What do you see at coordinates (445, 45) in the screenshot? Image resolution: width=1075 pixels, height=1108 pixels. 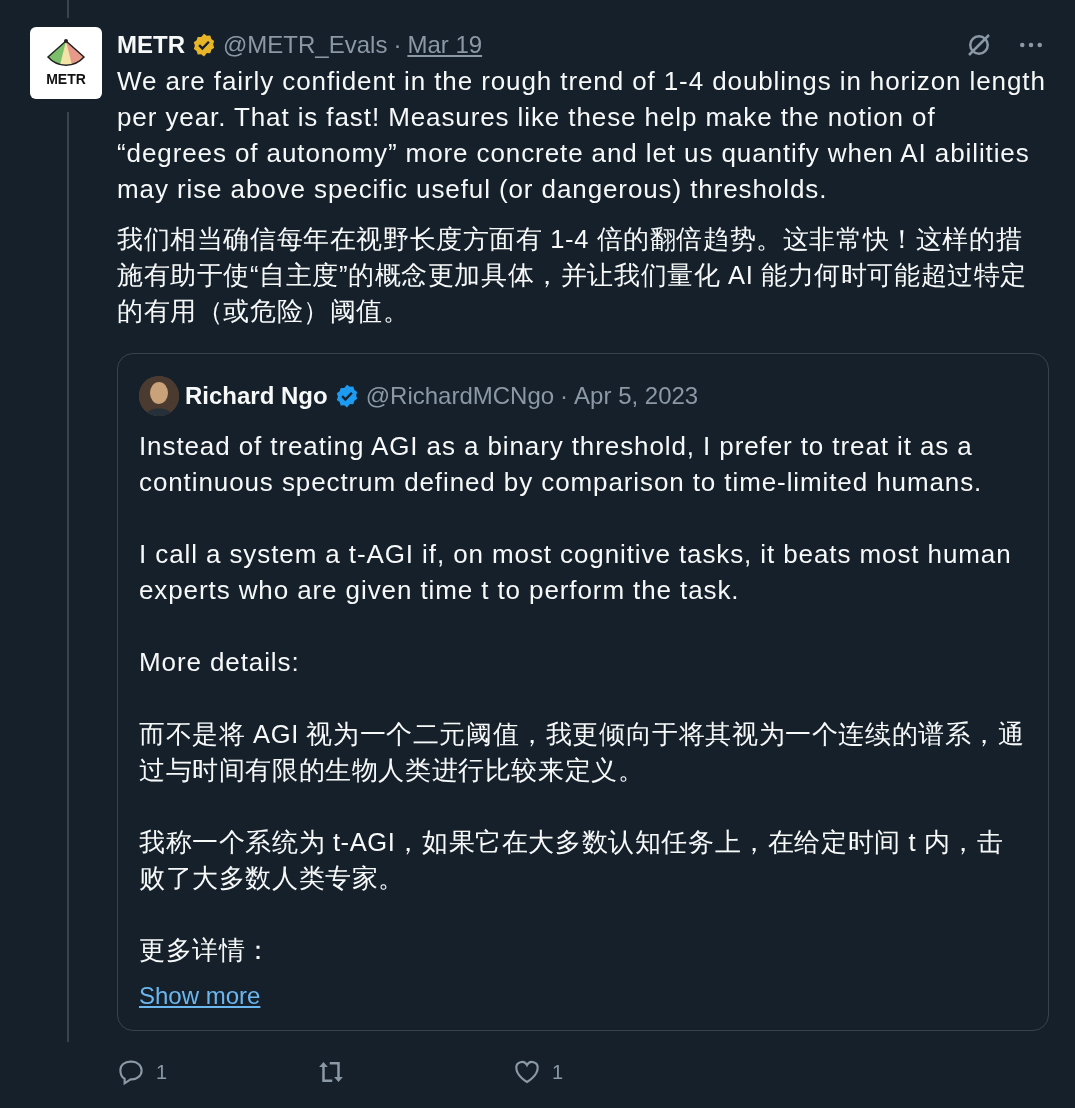 I see `post-date: Mar 19` at bounding box center [445, 45].